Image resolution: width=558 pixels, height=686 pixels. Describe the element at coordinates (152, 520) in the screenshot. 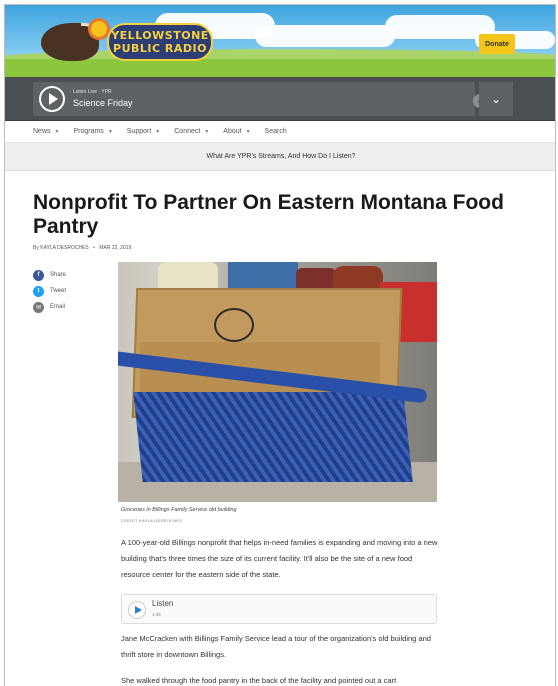

I see `photo-credit: CREDIT KAYLA DESROCHES` at that location.